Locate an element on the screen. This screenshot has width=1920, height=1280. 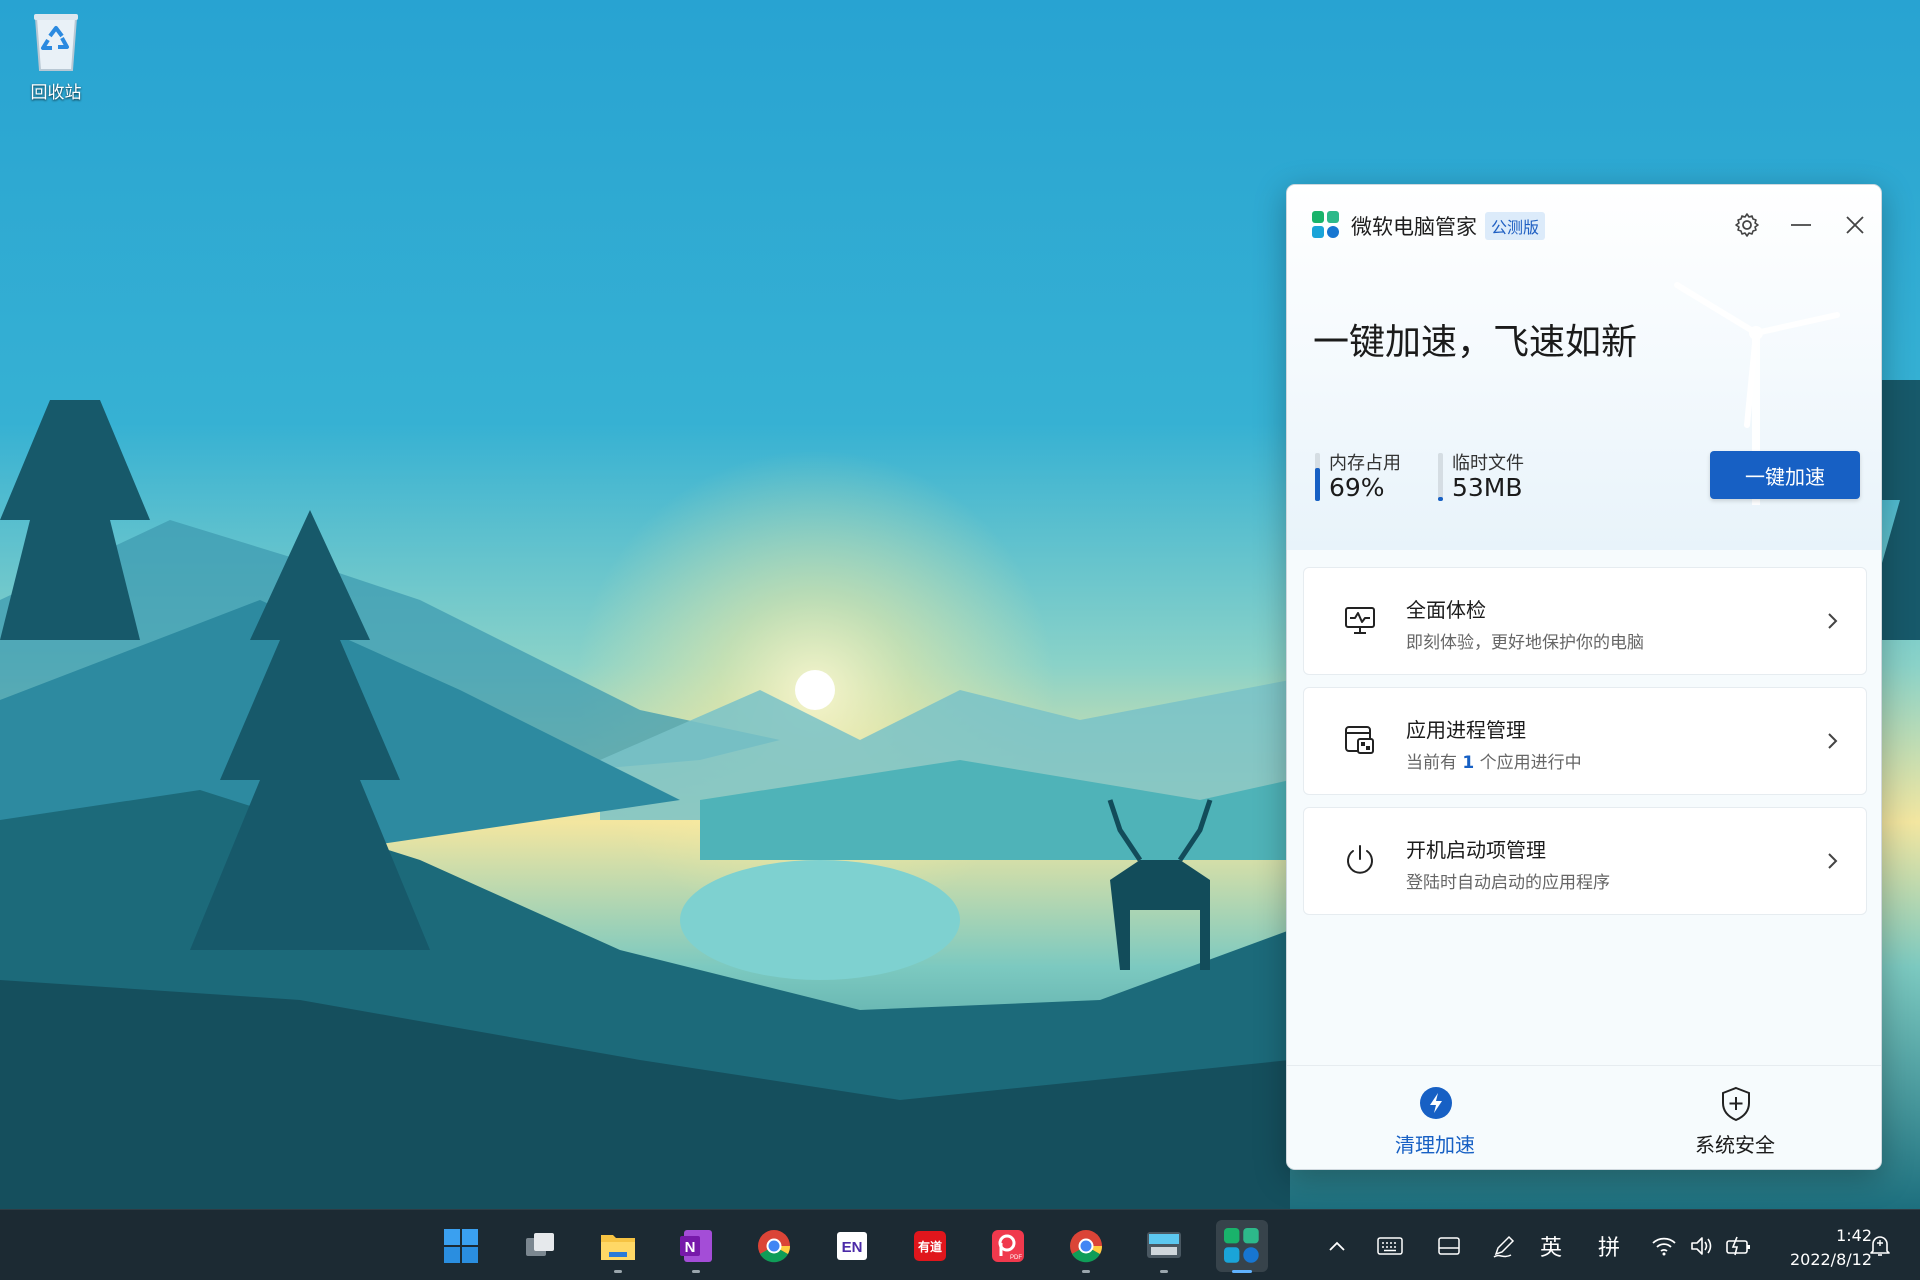
minimize-icon is located at coordinates (1801, 225).